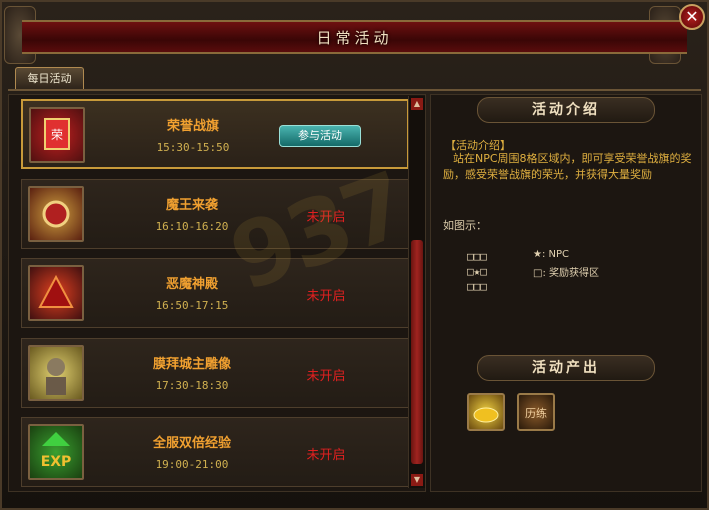  Describe the element at coordinates (566, 368) in the screenshot. I see `output-heading: 活动产出` at that location.